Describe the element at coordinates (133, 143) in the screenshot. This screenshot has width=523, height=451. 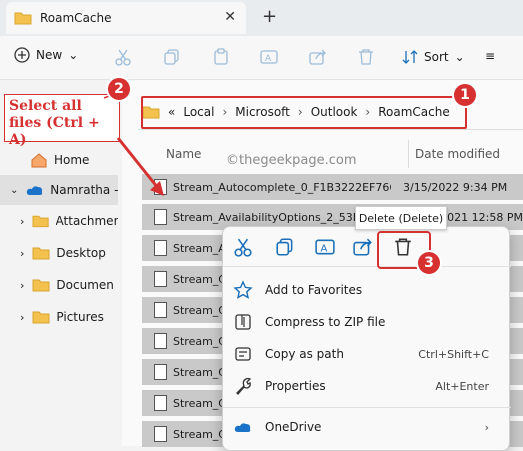
I see `annotation-arrows` at that location.